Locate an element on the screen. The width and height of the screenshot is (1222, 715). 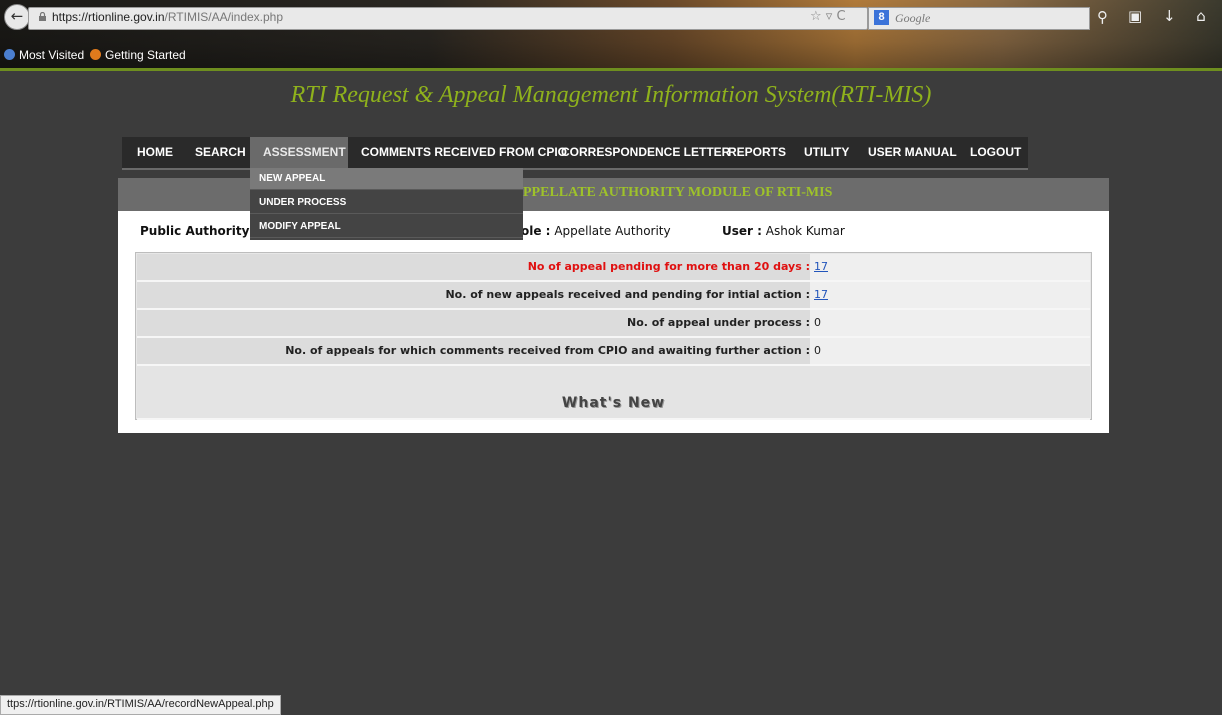
chrome-divider is located at coordinates (611, 69).